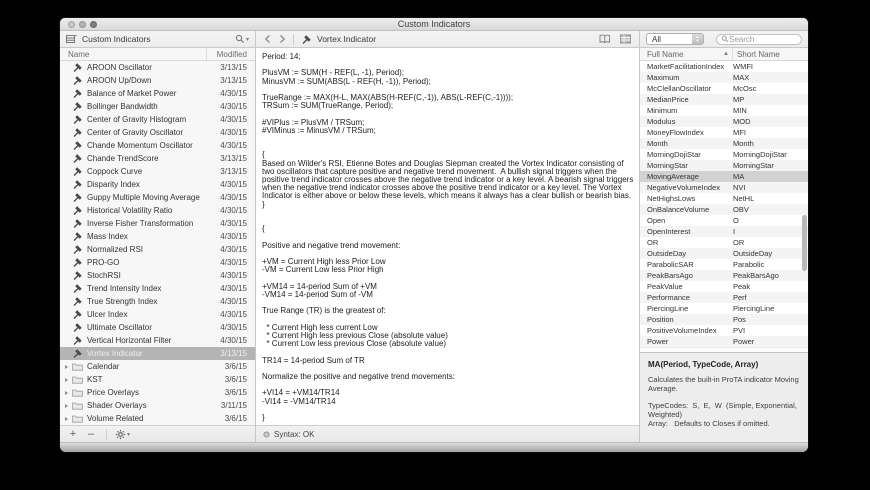  What do you see at coordinates (157, 405) in the screenshot?
I see `list-item: Shader Overlays 3/11/15` at bounding box center [157, 405].